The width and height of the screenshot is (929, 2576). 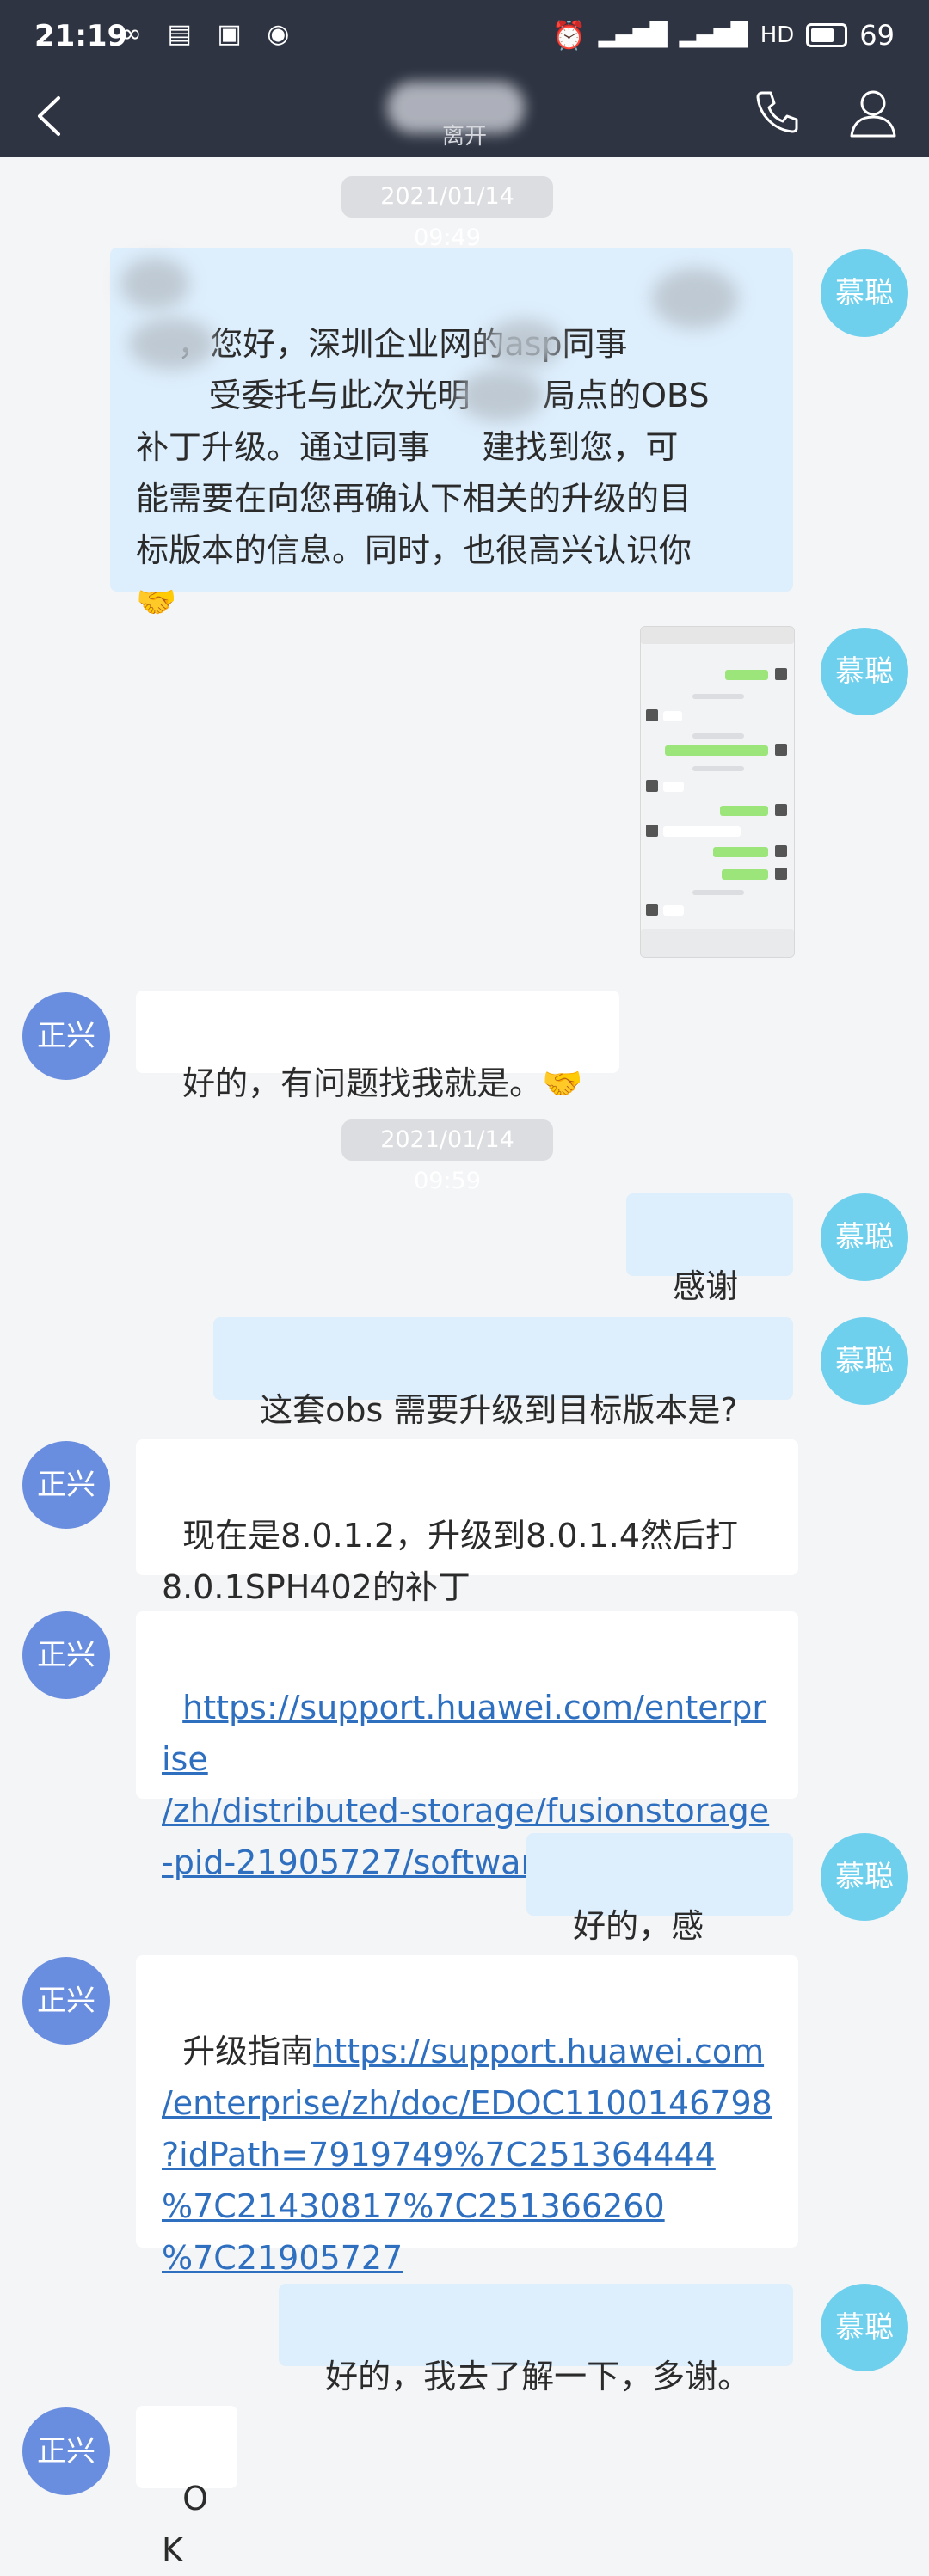 What do you see at coordinates (717, 792) in the screenshot?
I see `screenshot-image` at bounding box center [717, 792].